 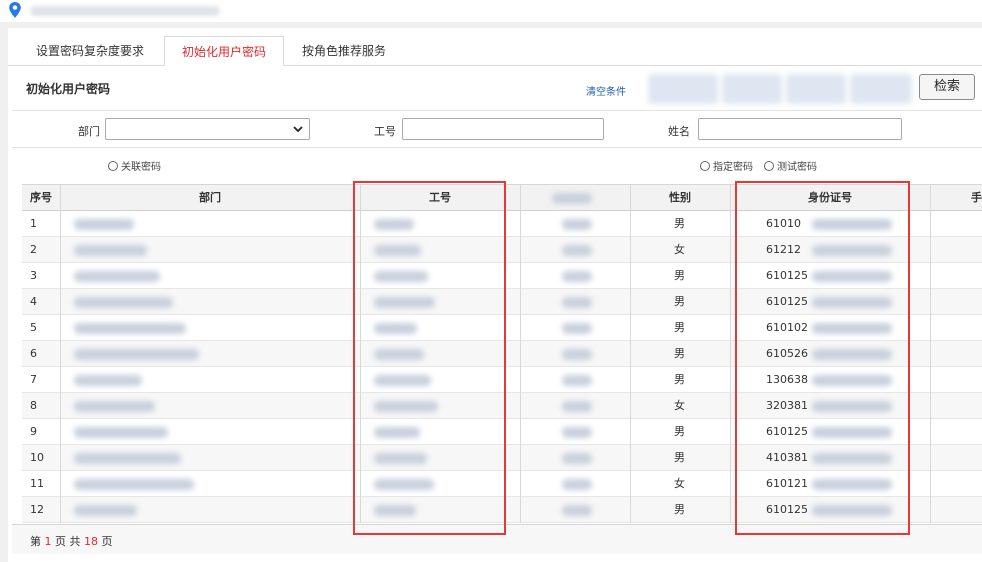 I want to click on column-header-phone: 手, so click(x=976, y=197).